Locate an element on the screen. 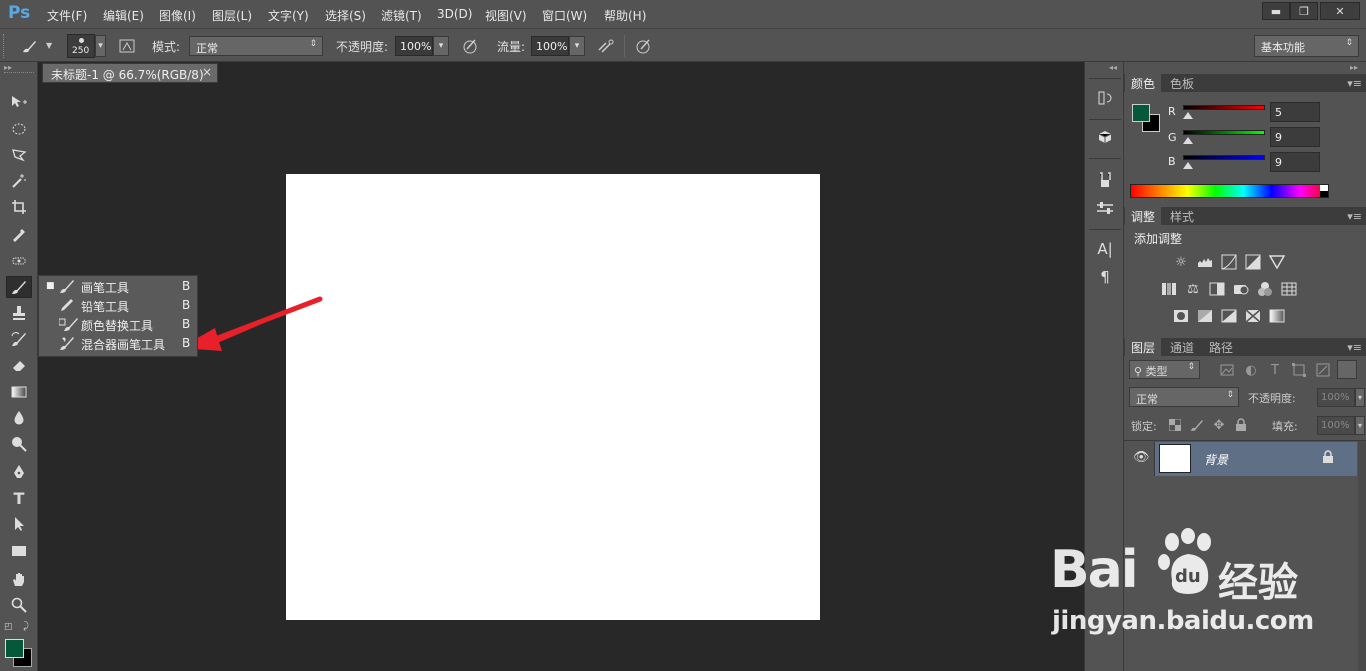 The height and width of the screenshot is (671, 1366). tab-layers: 图层 is located at coordinates (1143, 347).